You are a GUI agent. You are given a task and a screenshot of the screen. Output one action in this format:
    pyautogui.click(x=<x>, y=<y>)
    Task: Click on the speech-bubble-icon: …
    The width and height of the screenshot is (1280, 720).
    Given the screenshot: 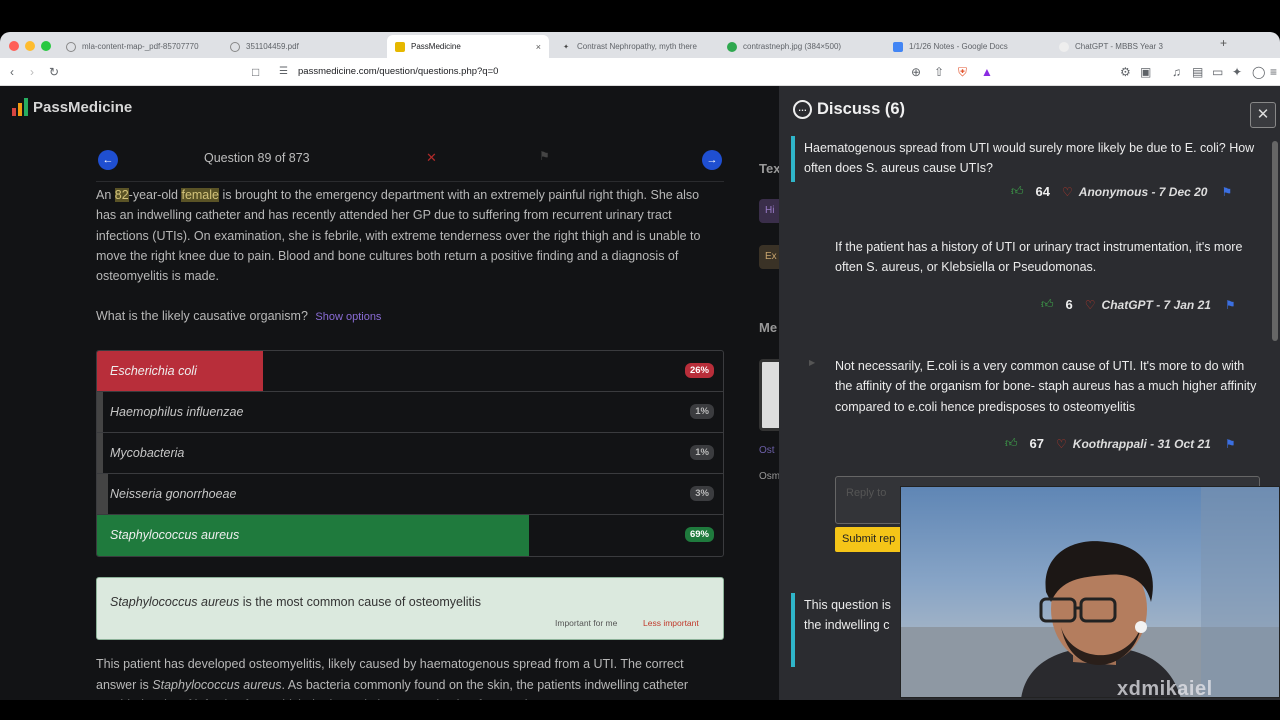 What is the action you would take?
    pyautogui.click(x=802, y=109)
    